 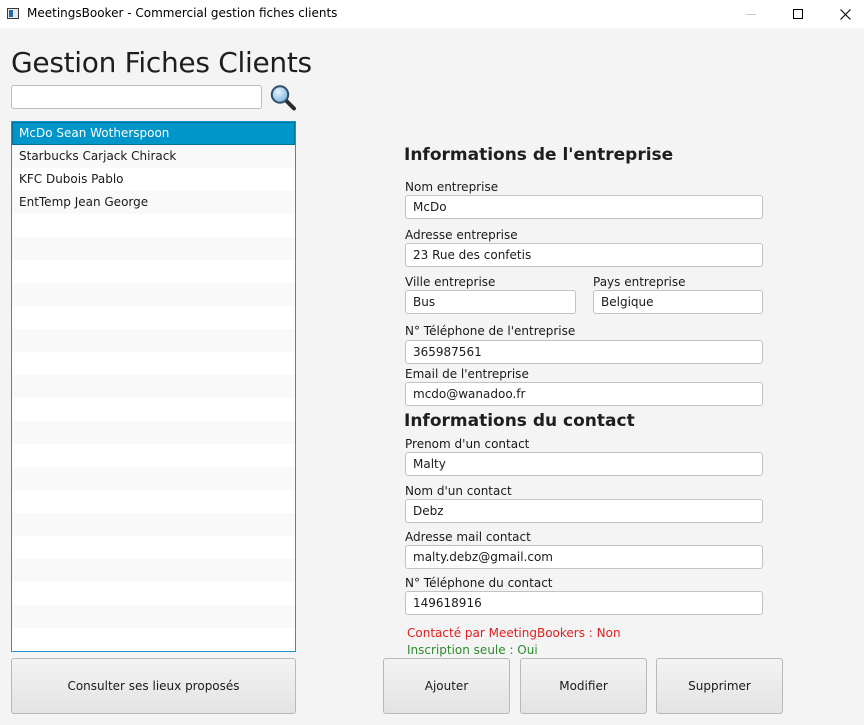 What do you see at coordinates (584, 511) in the screenshot?
I see `contact-lastname-field` at bounding box center [584, 511].